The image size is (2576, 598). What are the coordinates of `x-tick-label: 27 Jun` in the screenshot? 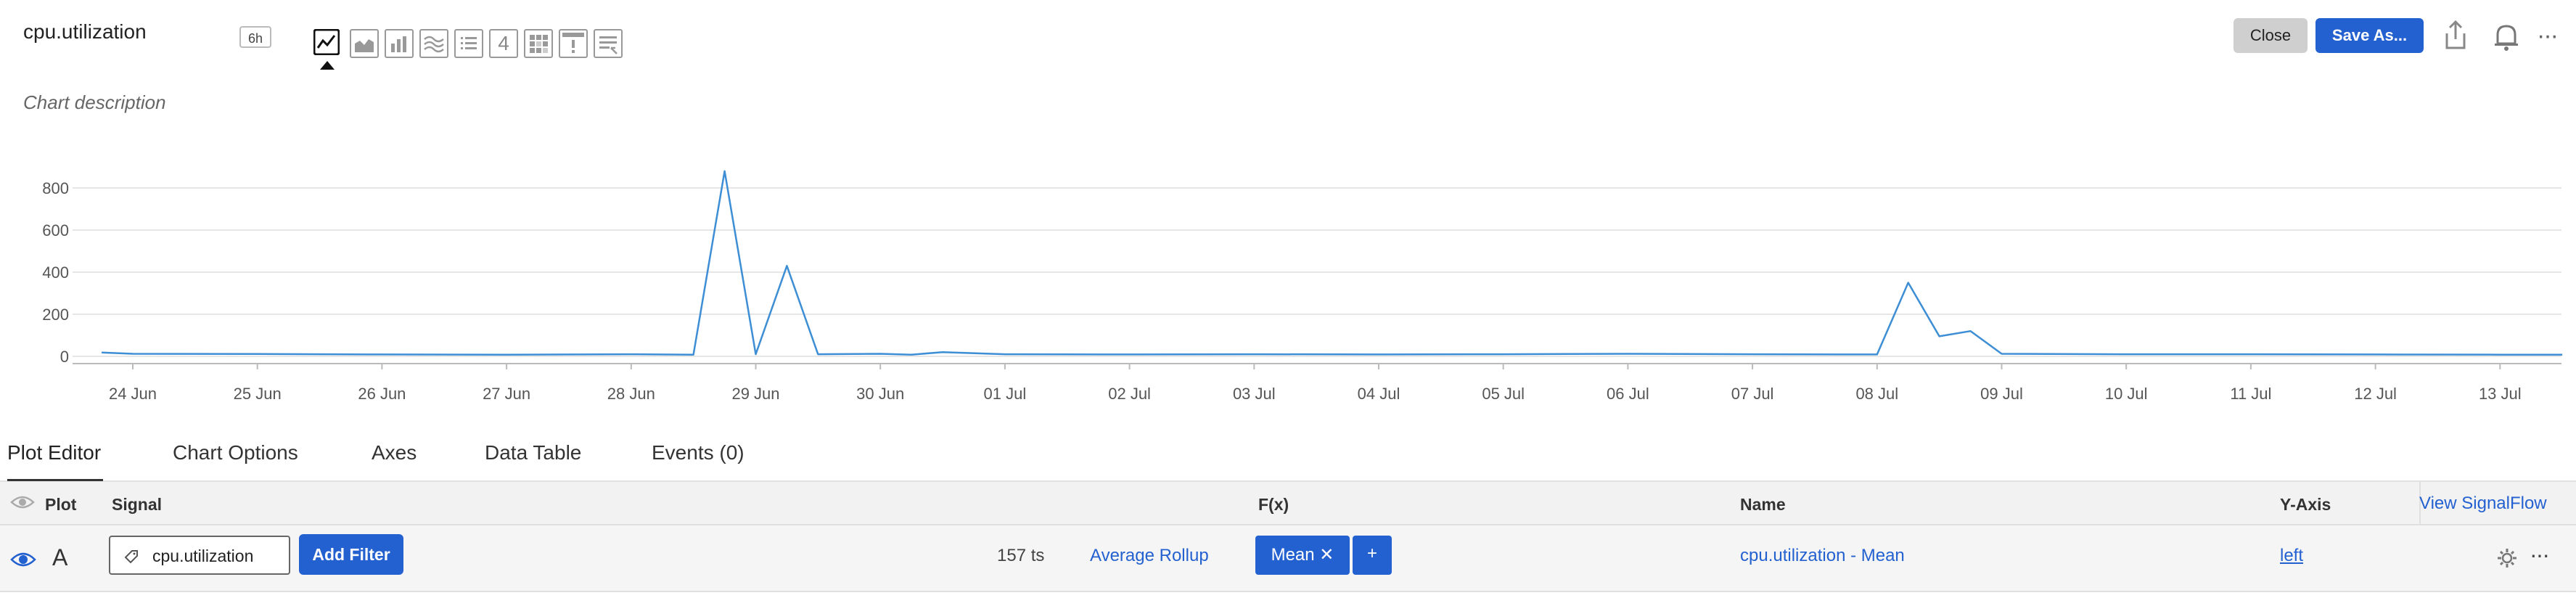 It's located at (506, 394).